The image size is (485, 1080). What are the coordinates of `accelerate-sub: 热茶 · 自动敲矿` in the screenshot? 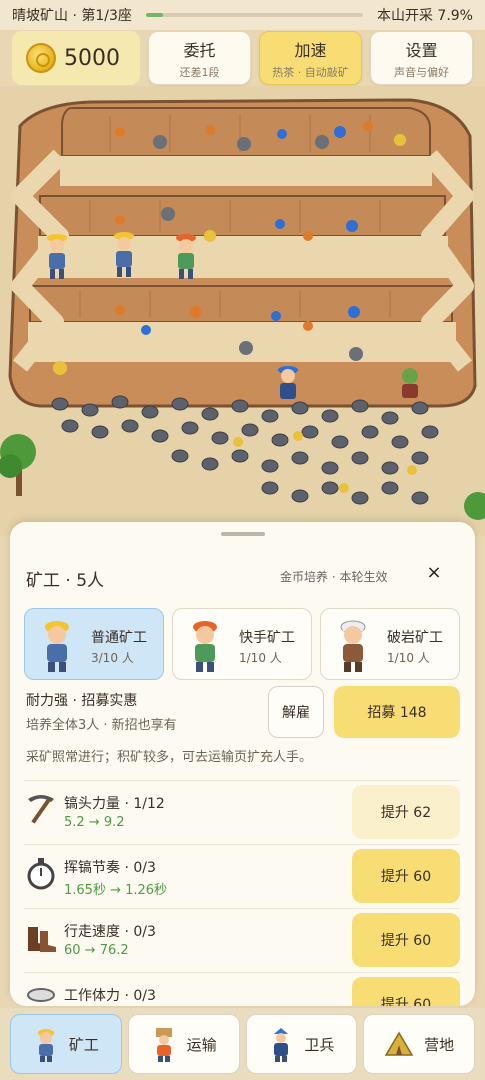 It's located at (310, 72).